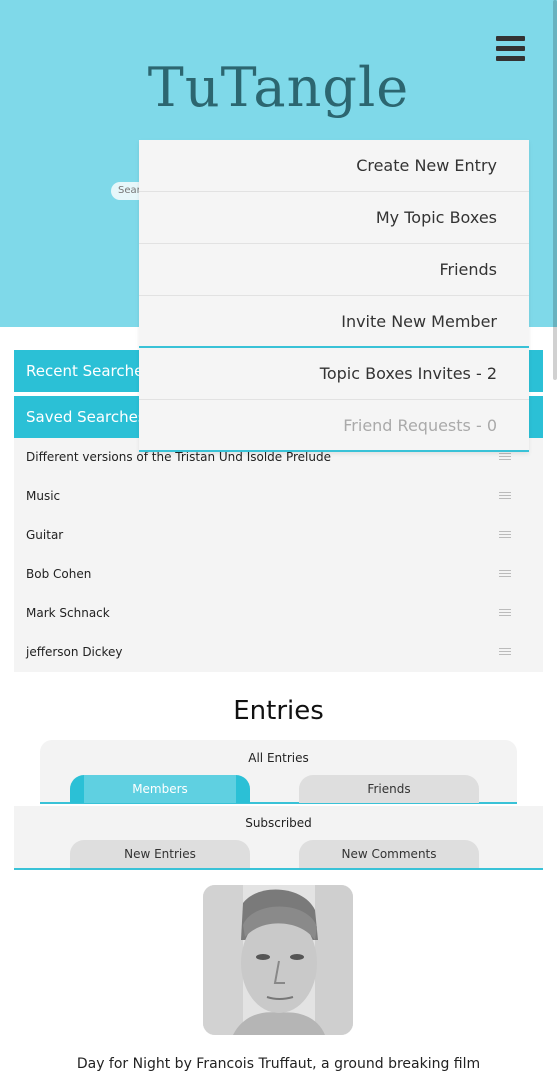 Image resolution: width=557 pixels, height=1080 pixels. I want to click on entry-author-photo, so click(278, 960).